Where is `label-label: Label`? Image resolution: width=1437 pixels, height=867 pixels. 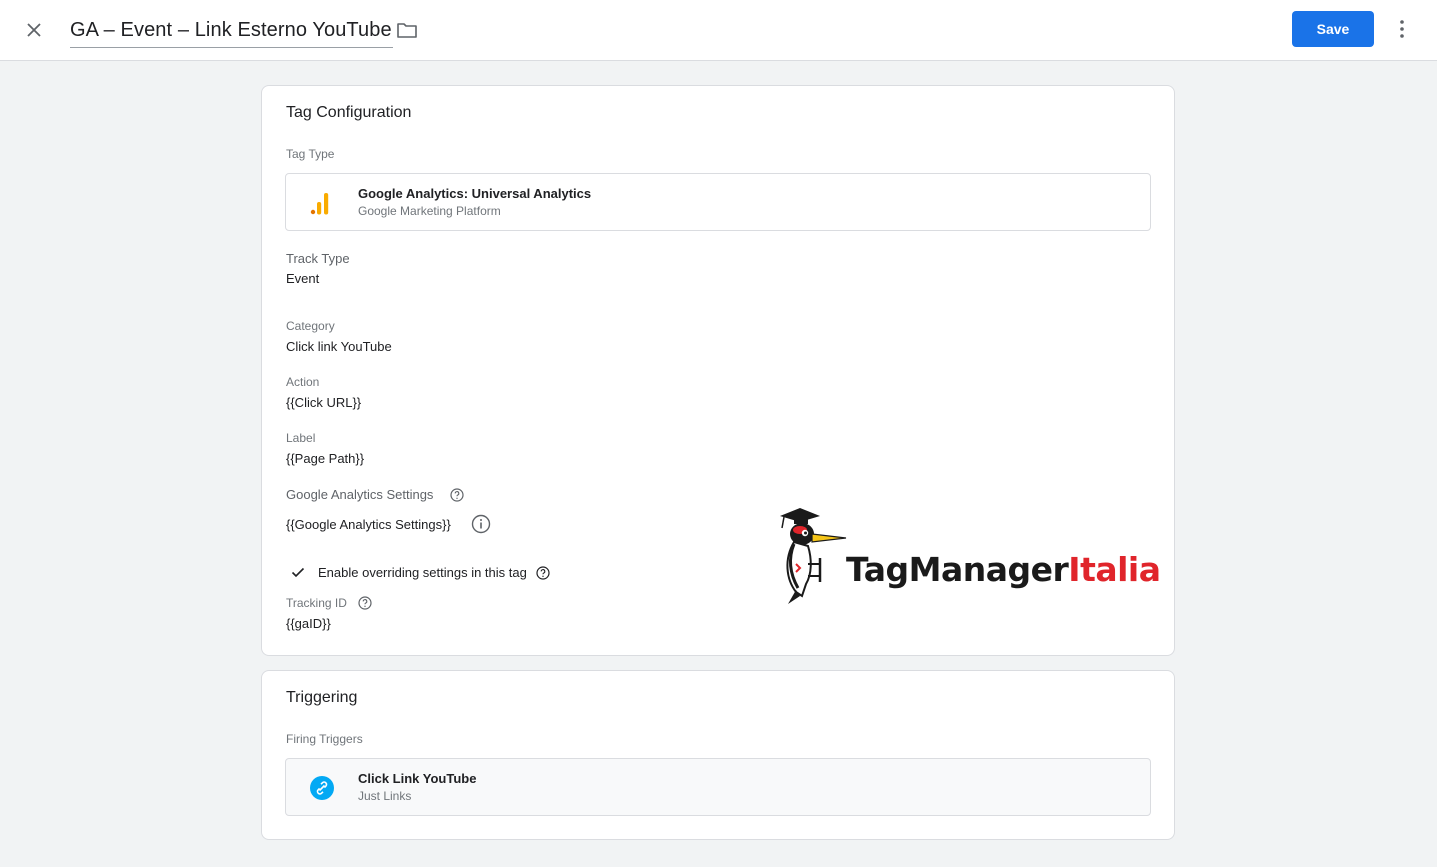
label-label: Label is located at coordinates (301, 438).